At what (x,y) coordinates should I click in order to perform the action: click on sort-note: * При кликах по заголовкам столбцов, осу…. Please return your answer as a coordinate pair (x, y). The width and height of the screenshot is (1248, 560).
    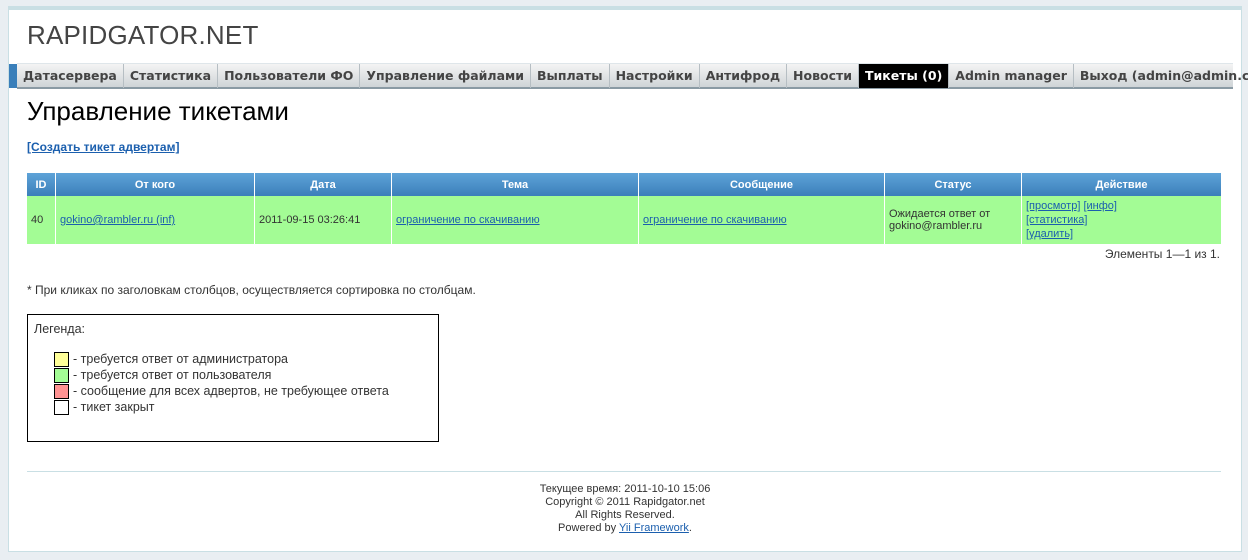
    Looking at the image, I should click on (251, 290).